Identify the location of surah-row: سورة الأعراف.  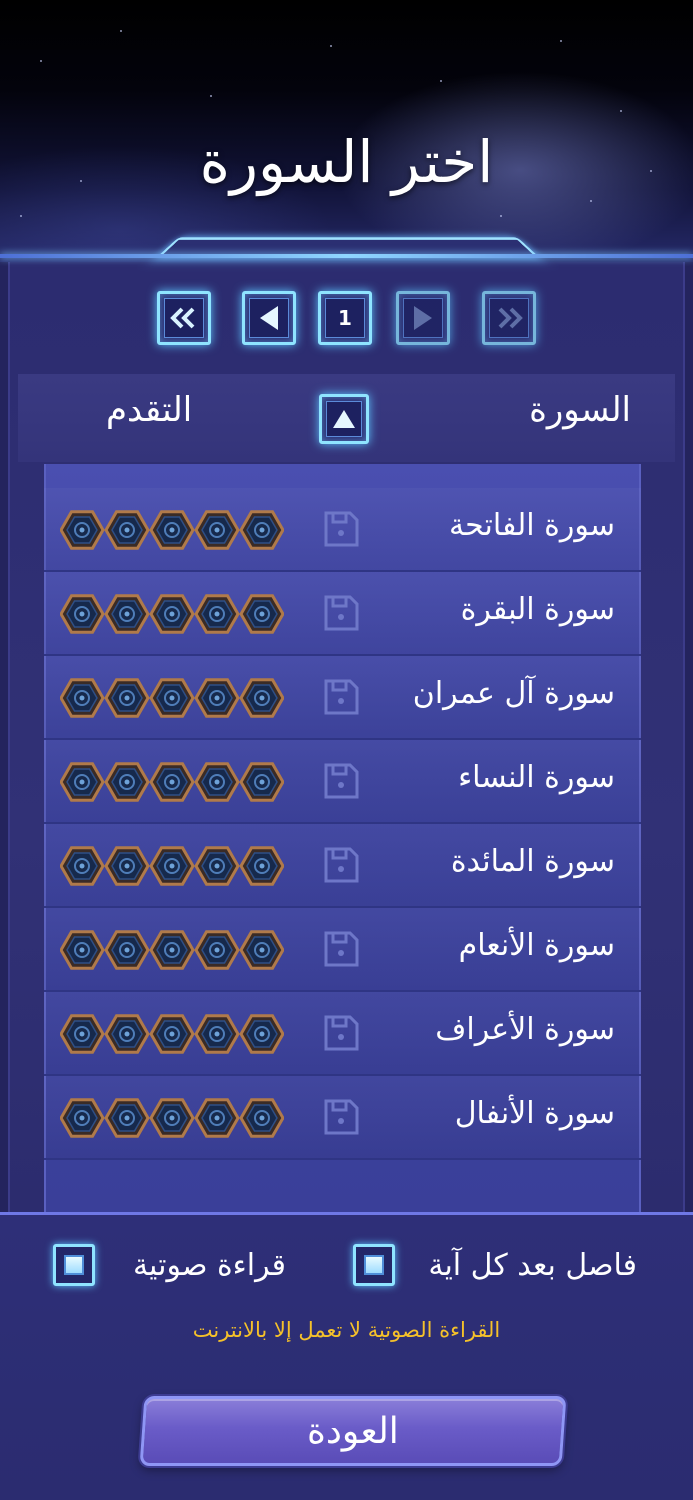
(342, 1034).